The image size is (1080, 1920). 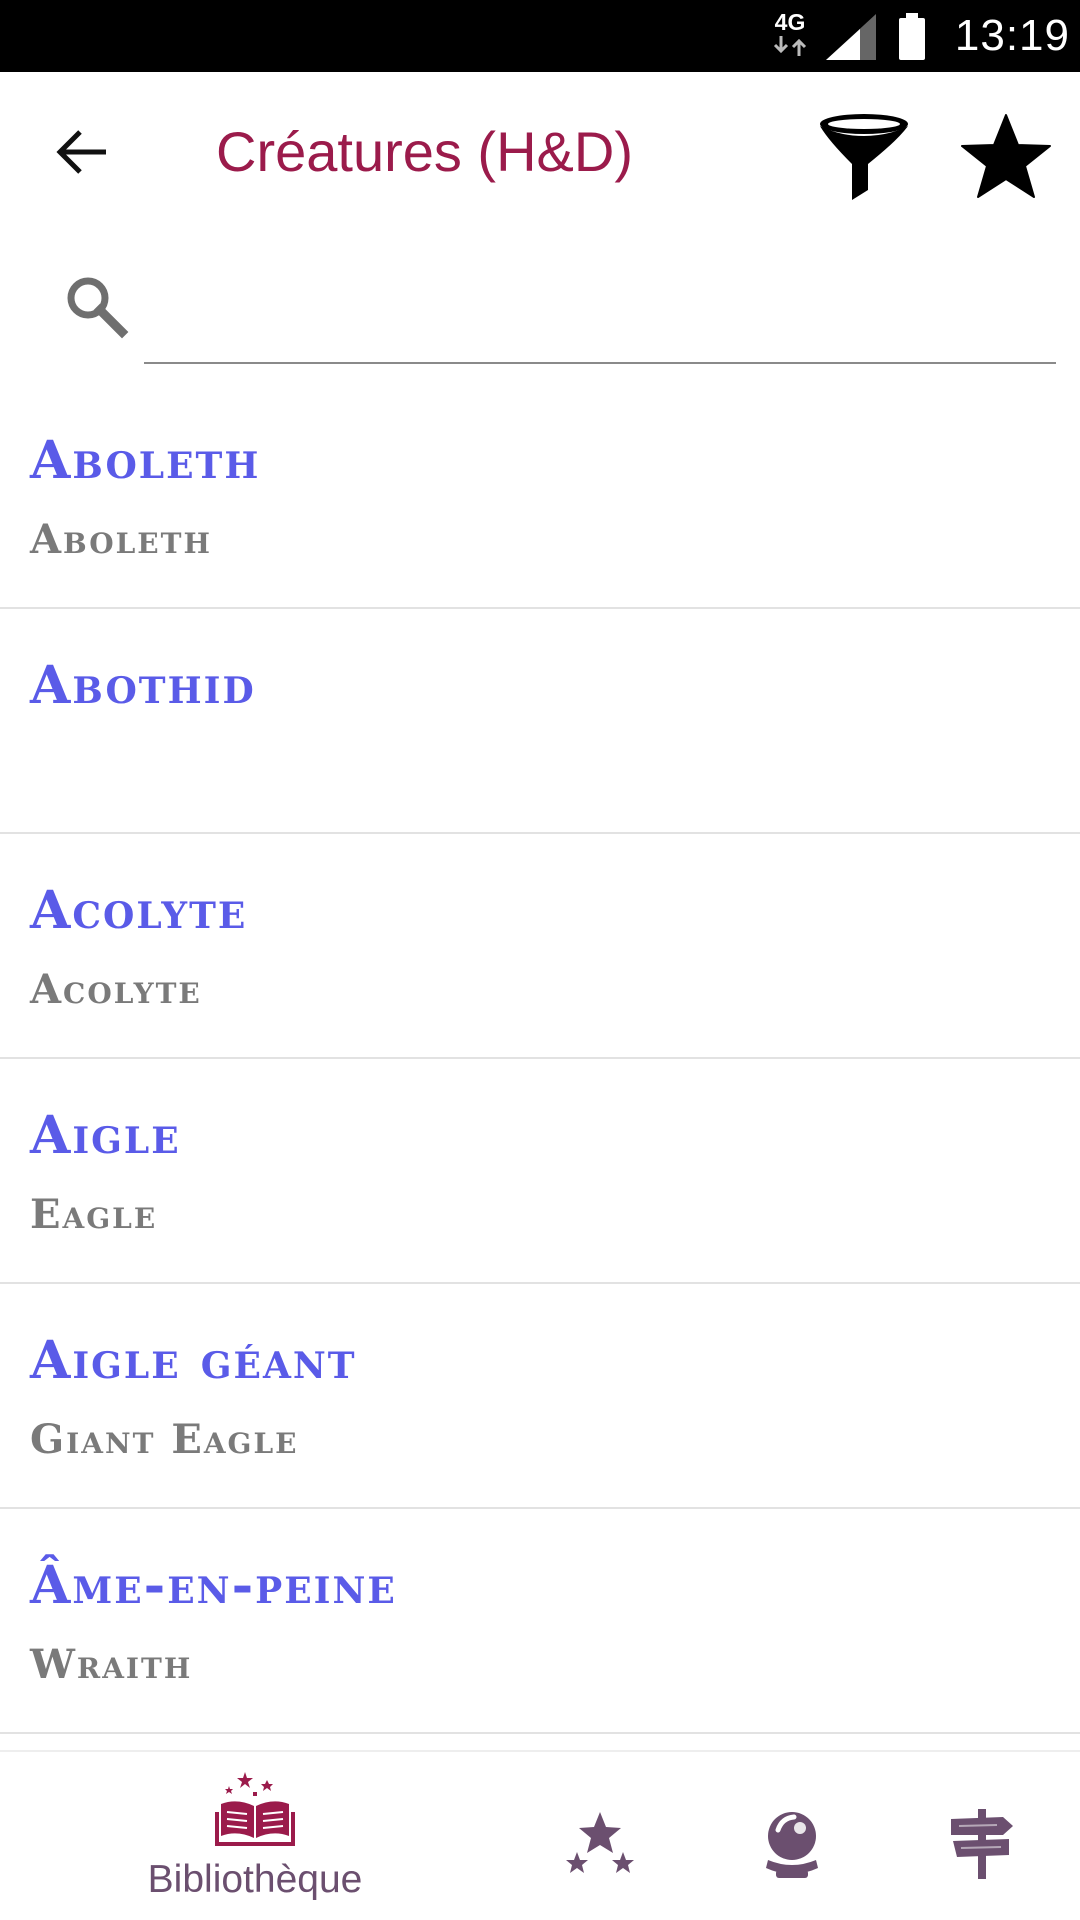 What do you see at coordinates (912, 36) in the screenshot?
I see `battery-icon` at bounding box center [912, 36].